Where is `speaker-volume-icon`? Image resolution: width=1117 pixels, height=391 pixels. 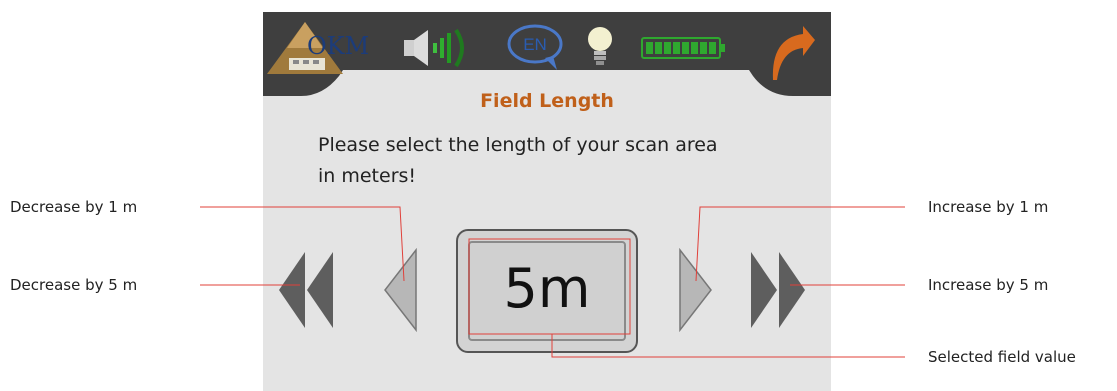 speaker-volume-icon is located at coordinates (437, 50).